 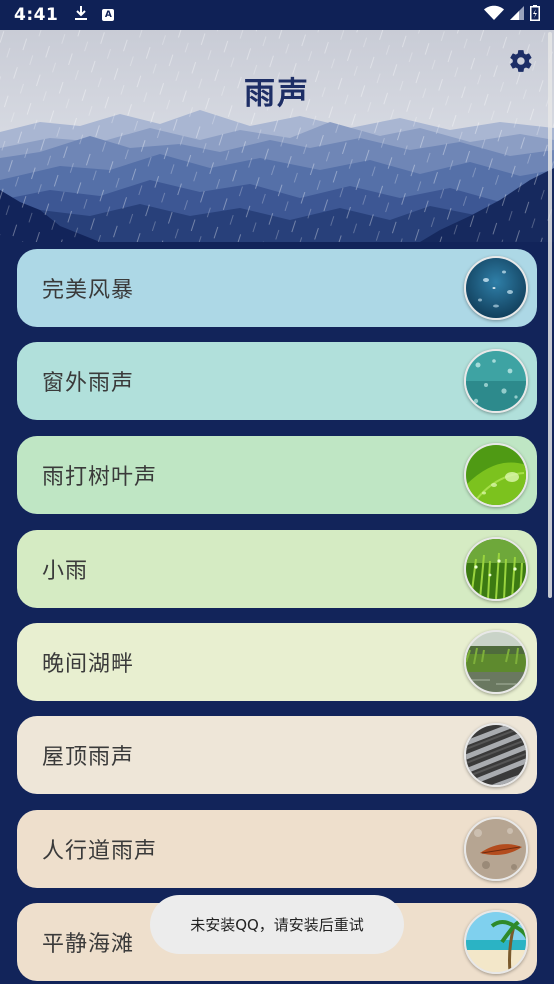 I want to click on battery-icon, so click(x=535, y=15).